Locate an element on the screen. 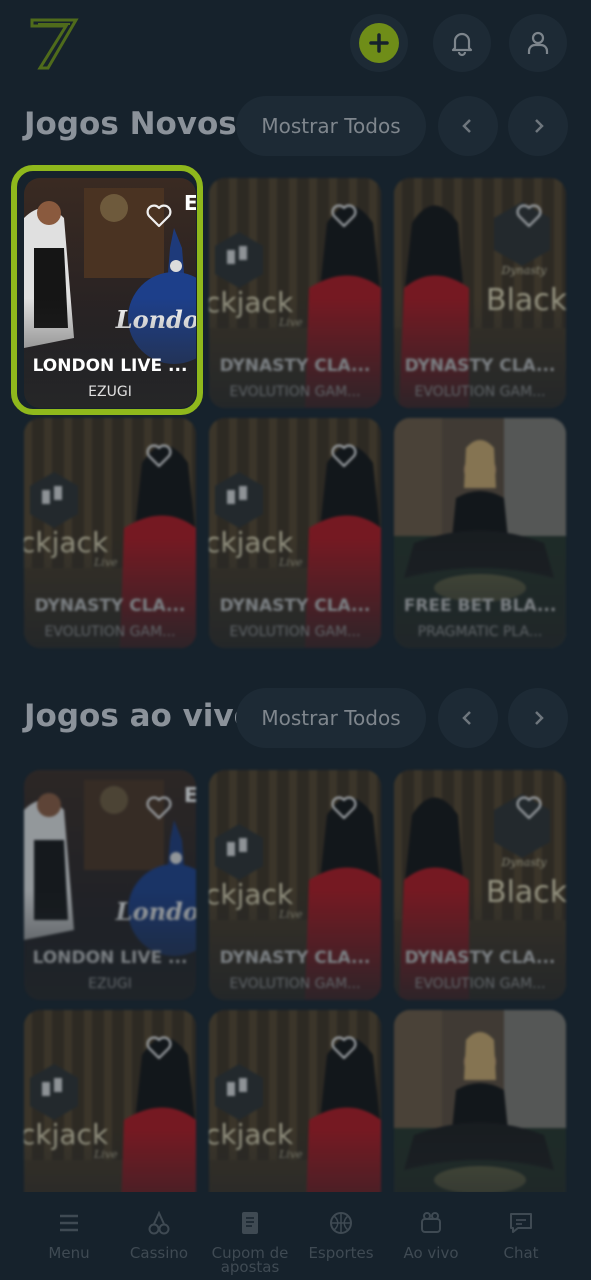 The image size is (591, 1280). nav-live: Ao vivo is located at coordinates (431, 1235).